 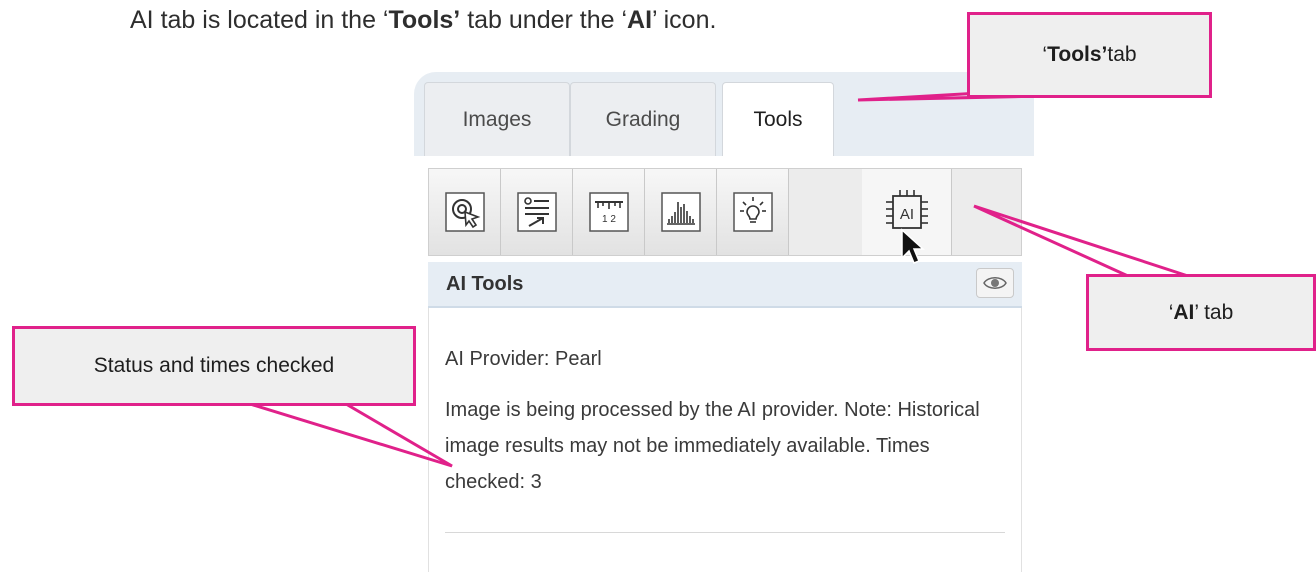 What do you see at coordinates (1077, 54) in the screenshot?
I see `callout-tools-bold: Tools’` at bounding box center [1077, 54].